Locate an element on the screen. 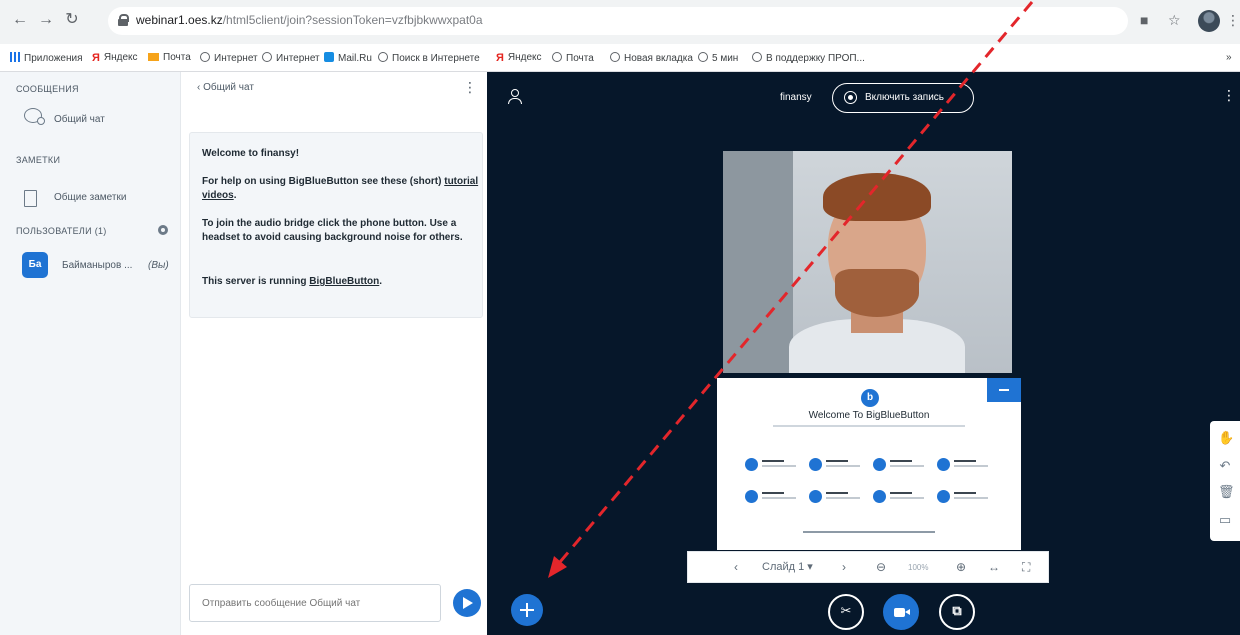 This screenshot has height=635, width=1240. plus-icon is located at coordinates (527, 610).